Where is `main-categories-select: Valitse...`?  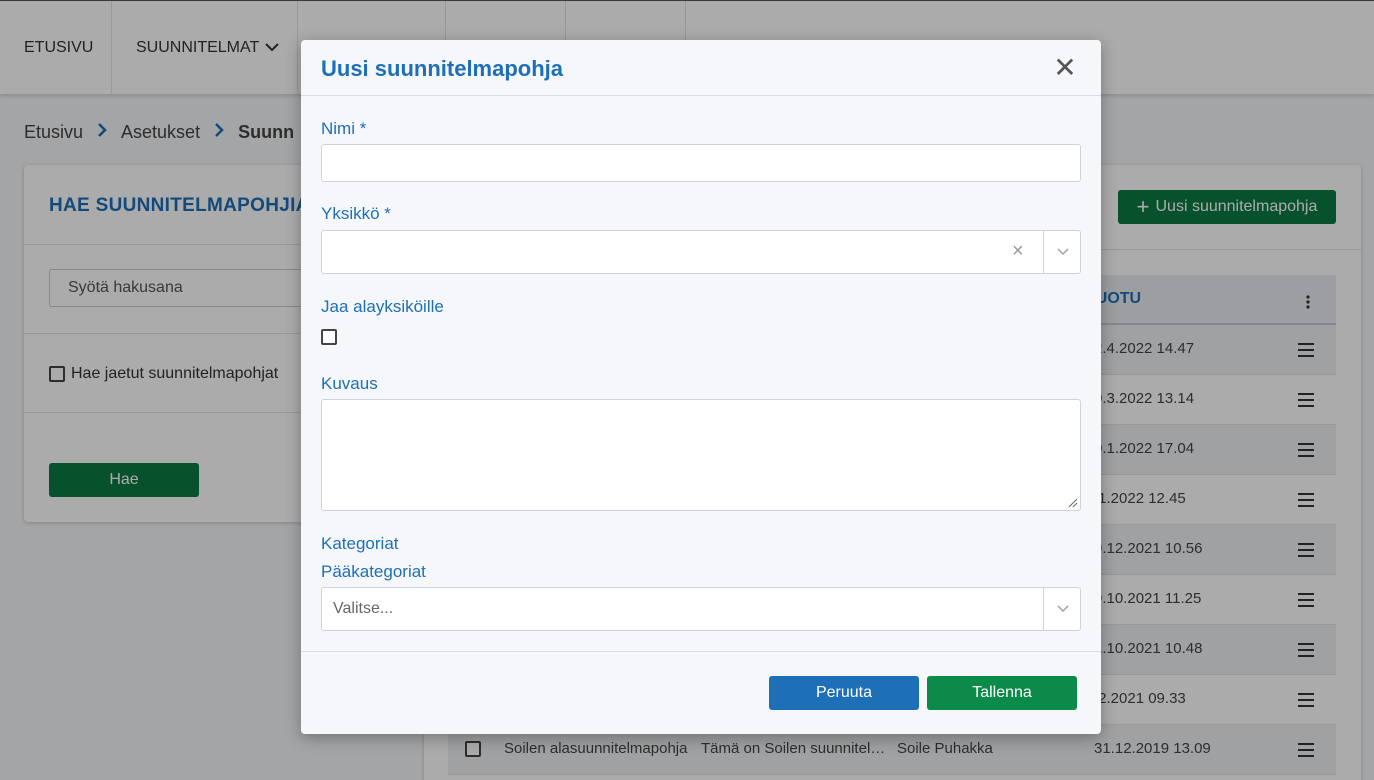 main-categories-select: Valitse... is located at coordinates (701, 609).